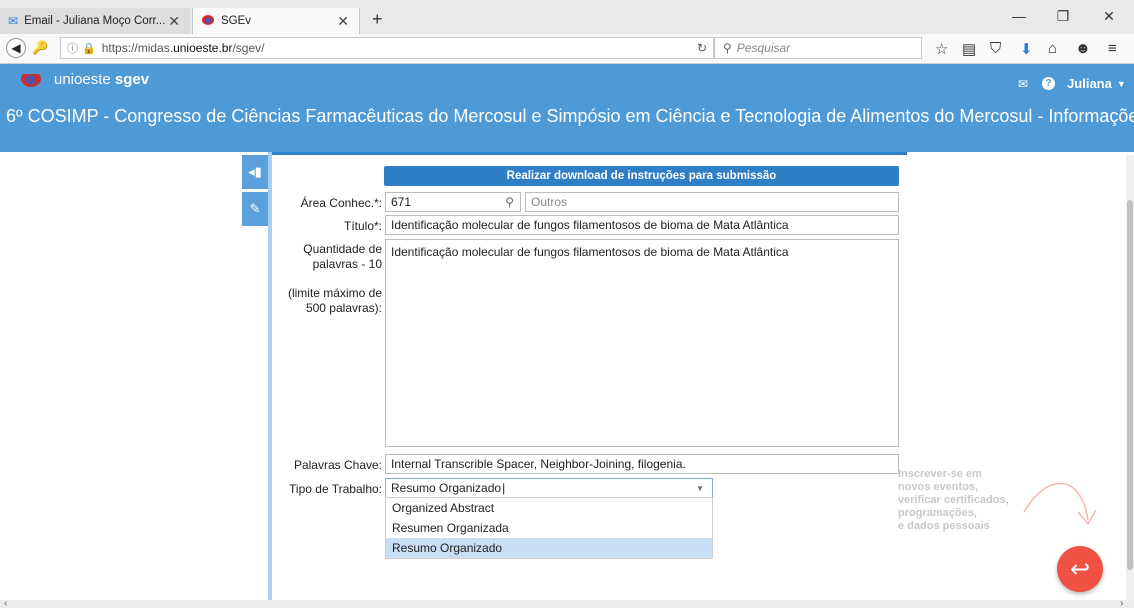 The height and width of the screenshot is (609, 1134). I want to click on menu-icon: ≡, so click(1112, 48).